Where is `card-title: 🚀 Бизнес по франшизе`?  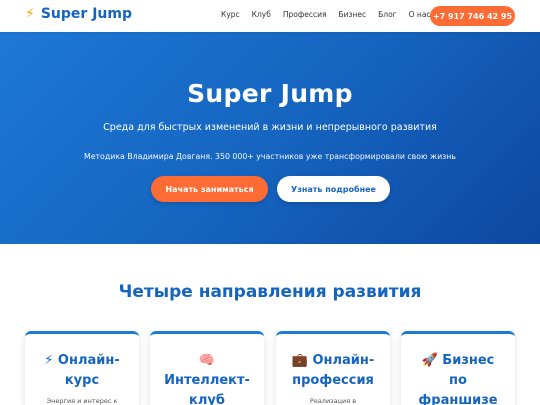
card-title: 🚀 Бизнес по франшизе is located at coordinates (458, 379).